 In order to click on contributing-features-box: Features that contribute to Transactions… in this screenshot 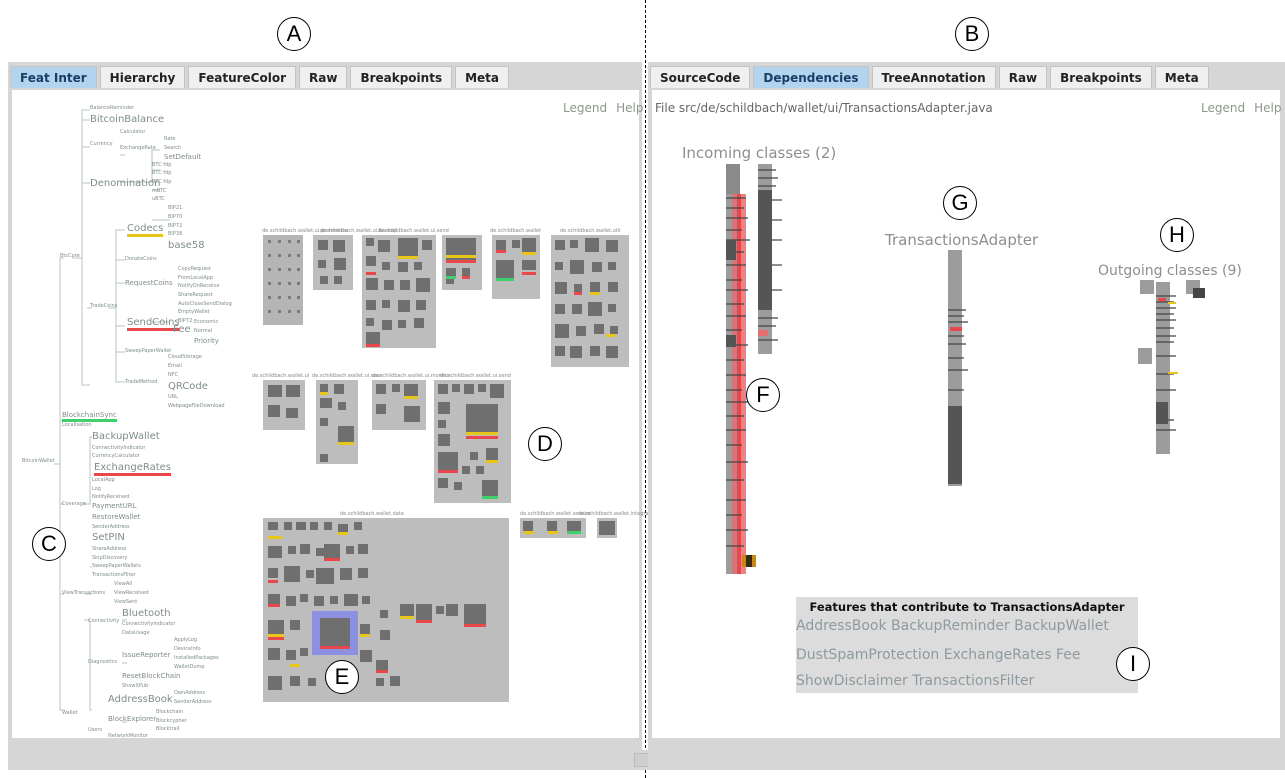, I will do `click(967, 645)`.